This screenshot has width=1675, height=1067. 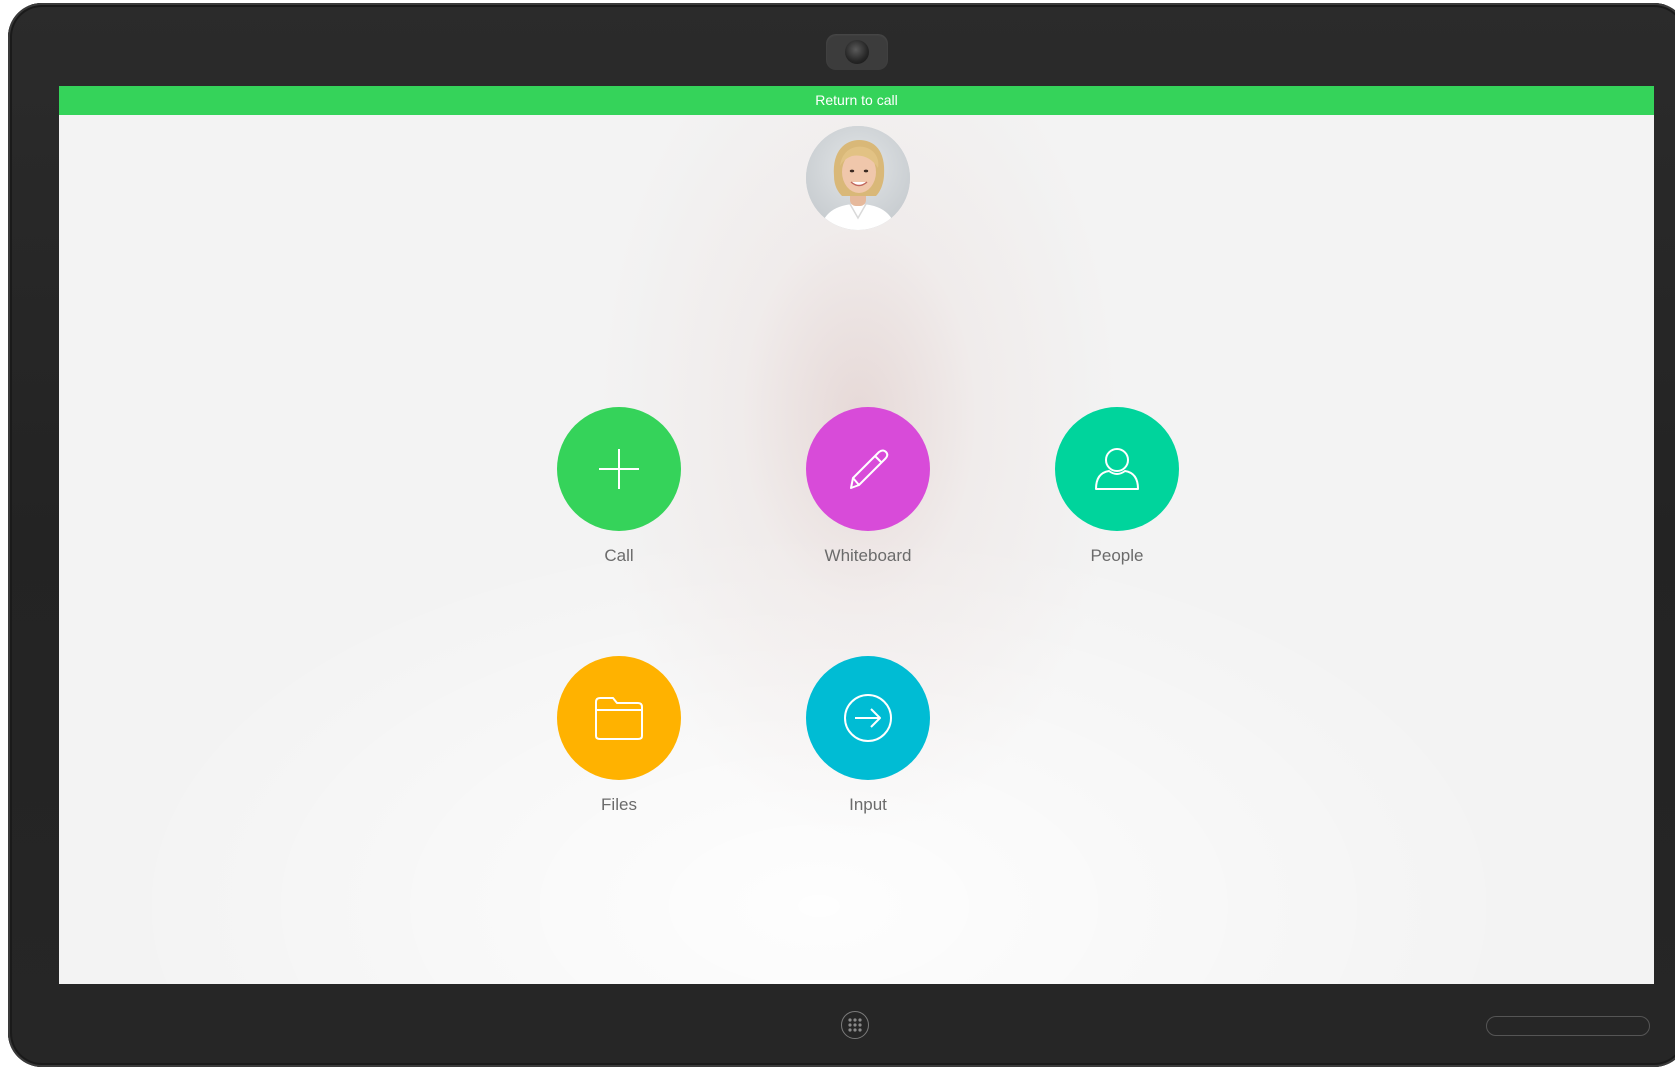 I want to click on whiteboard-button, so click(x=868, y=469).